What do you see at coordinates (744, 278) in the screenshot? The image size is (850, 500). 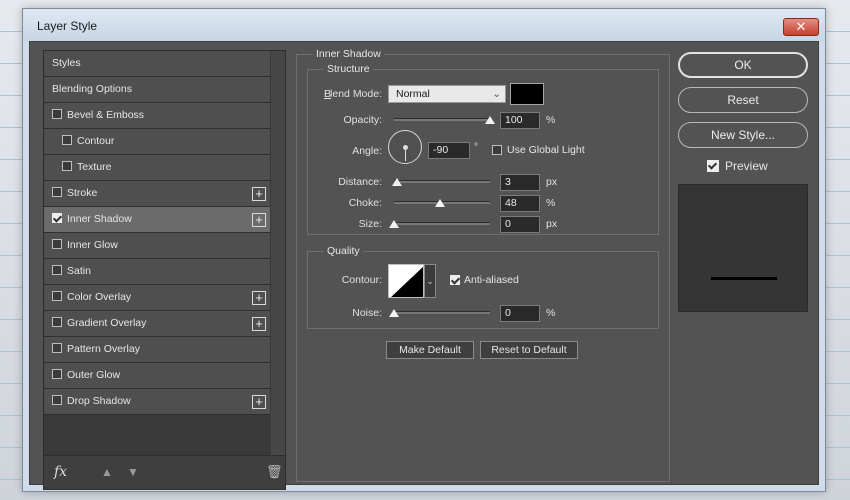 I see `preview-sample-line` at bounding box center [744, 278].